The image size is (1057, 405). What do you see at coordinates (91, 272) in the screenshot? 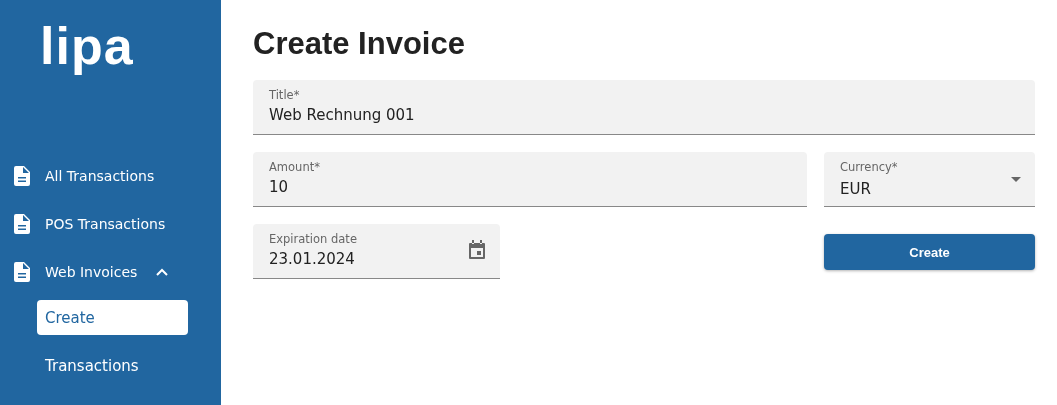
I see `nav-label: Web Invoices` at bounding box center [91, 272].